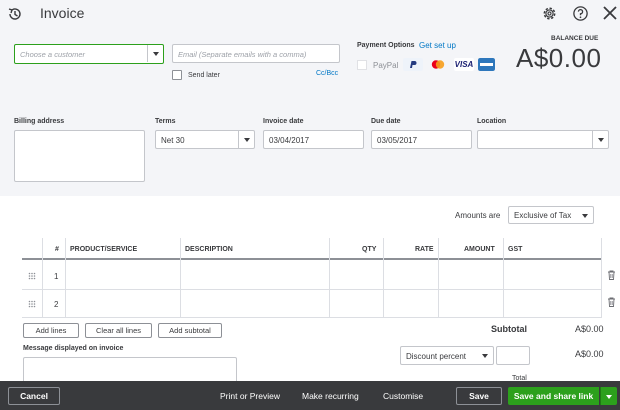  Describe the element at coordinates (397, 140) in the screenshot. I see `due-date-value: 03/05/2017` at that location.